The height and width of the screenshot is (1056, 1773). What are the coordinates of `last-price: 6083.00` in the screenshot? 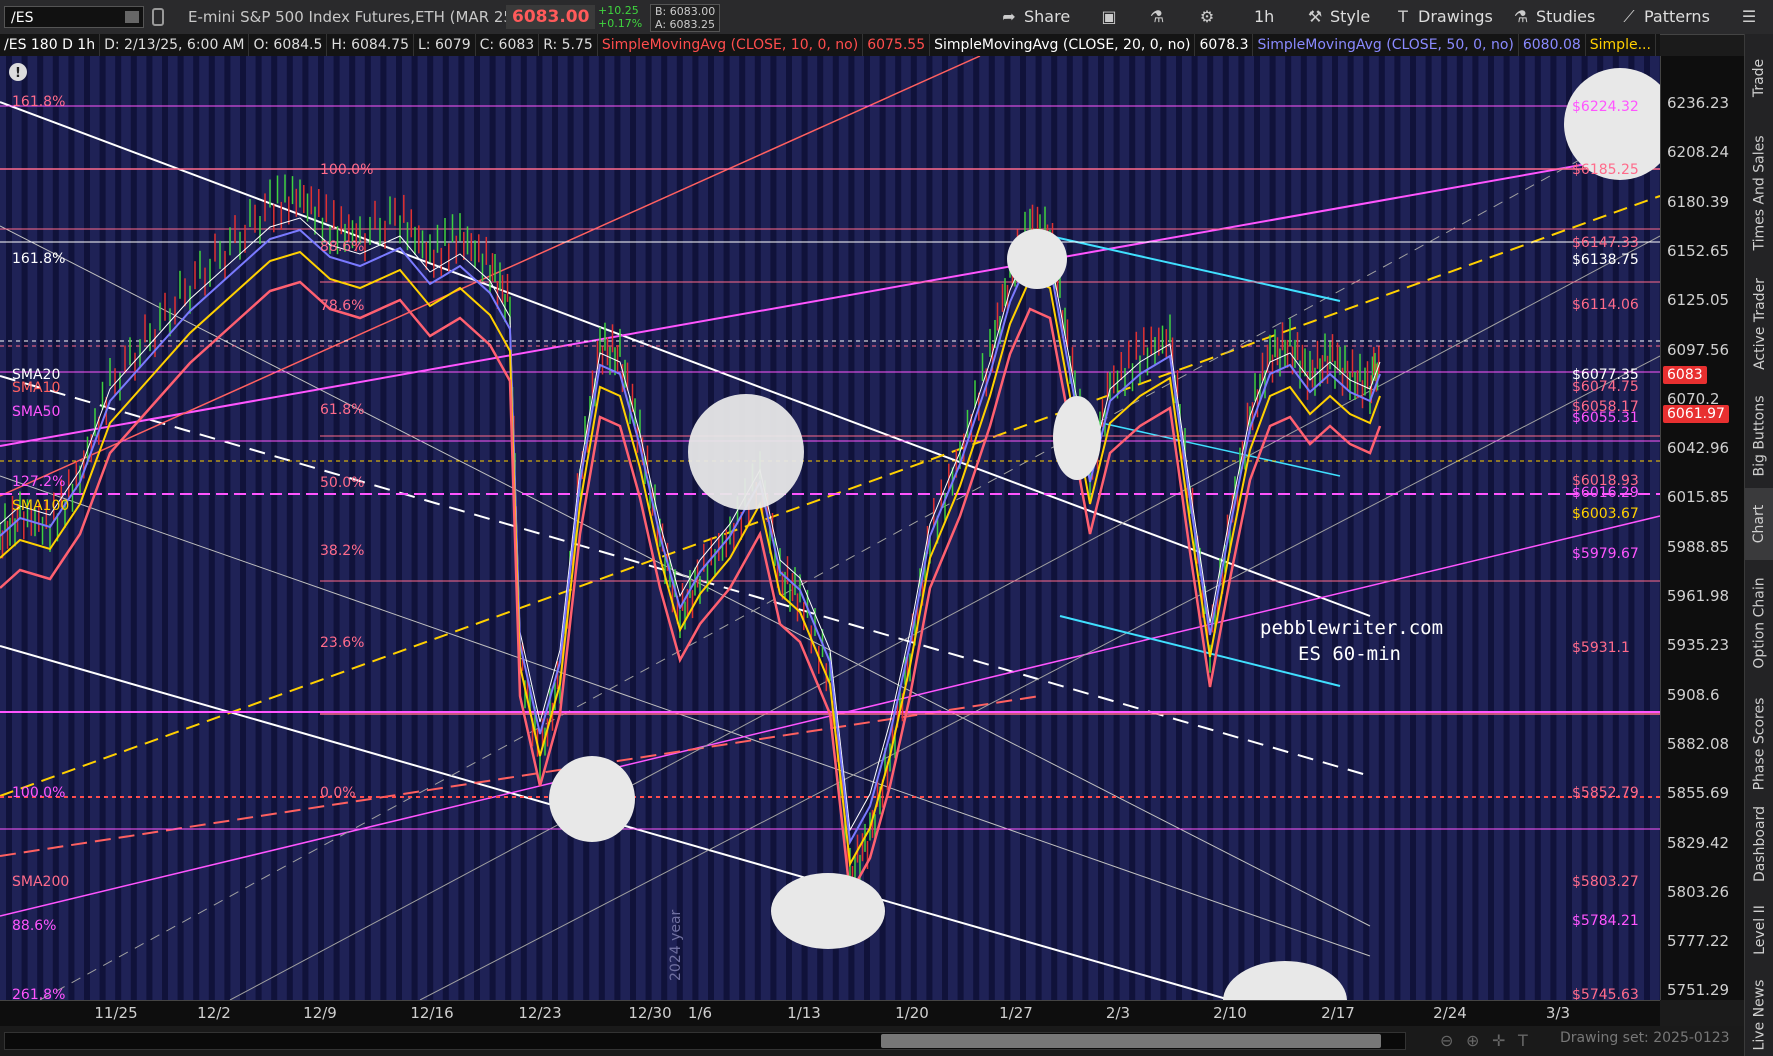 It's located at (551, 17).